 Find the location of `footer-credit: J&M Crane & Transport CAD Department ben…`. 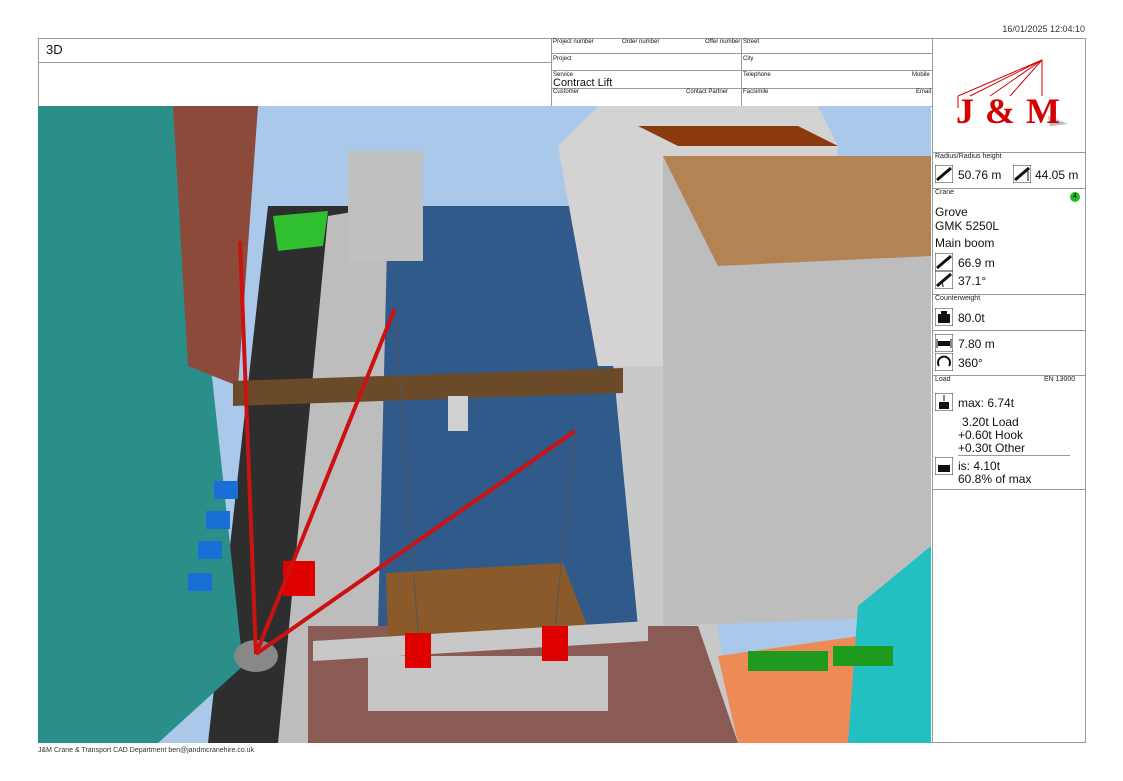

footer-credit: J&M Crane & Transport CAD Department ben… is located at coordinates (146, 750).